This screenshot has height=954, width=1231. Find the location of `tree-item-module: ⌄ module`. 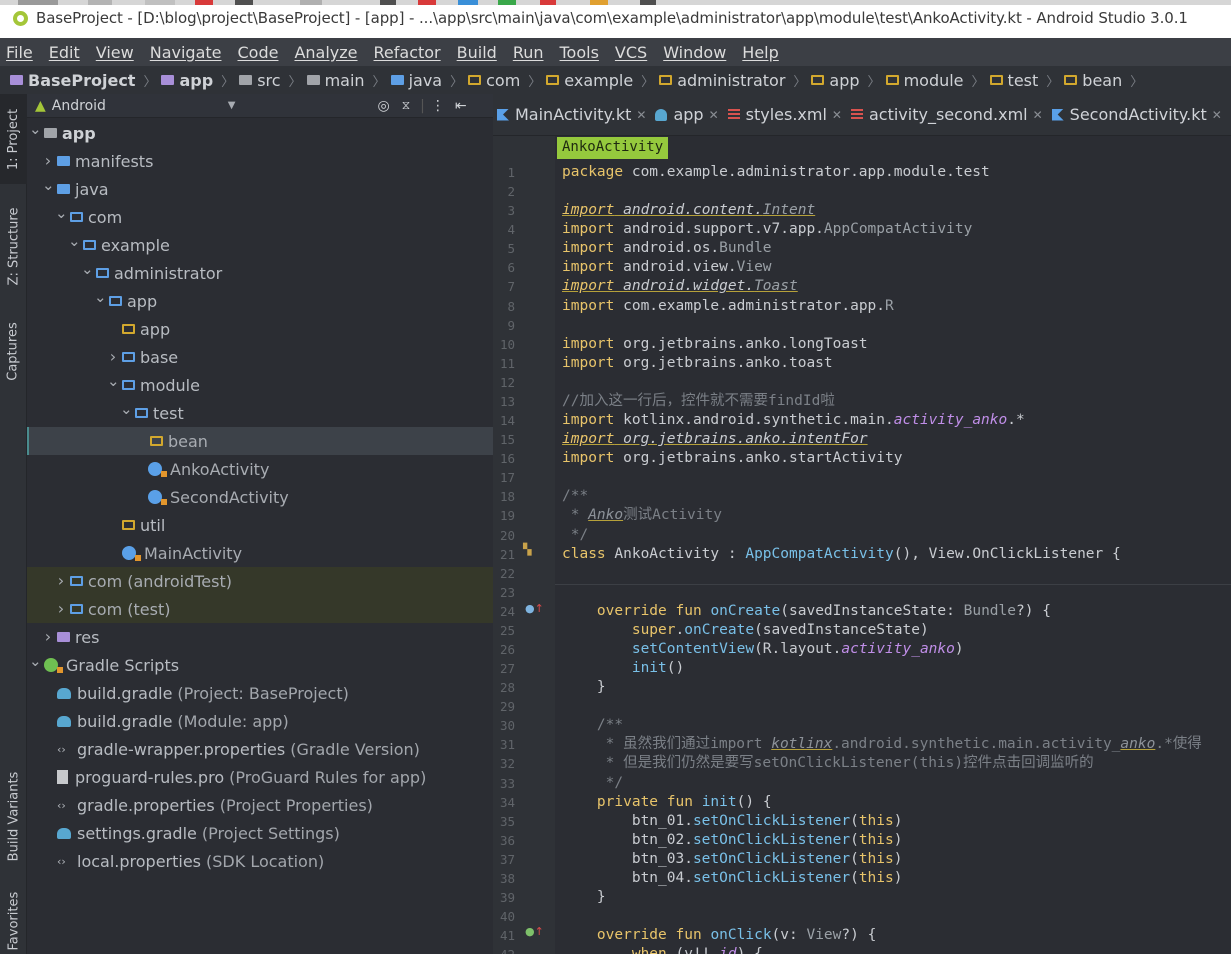

tree-item-module: ⌄ module is located at coordinates (260, 385).